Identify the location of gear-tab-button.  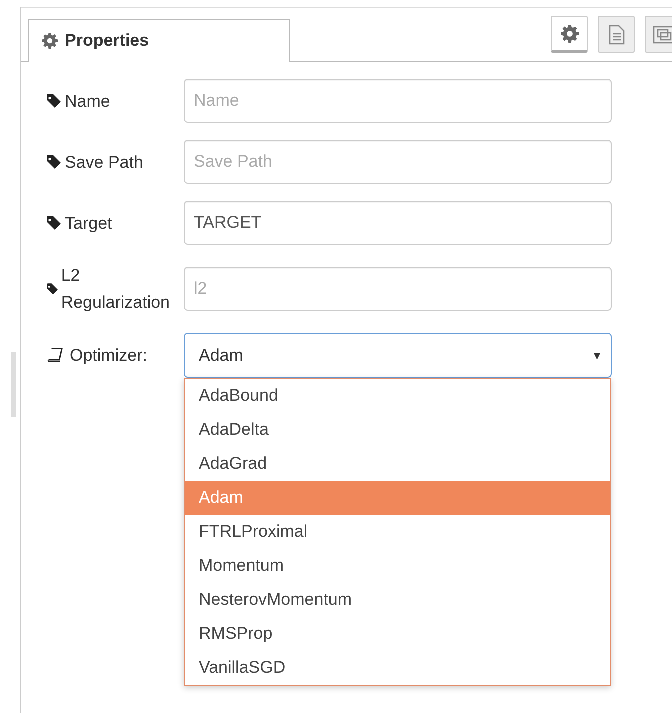
(569, 34).